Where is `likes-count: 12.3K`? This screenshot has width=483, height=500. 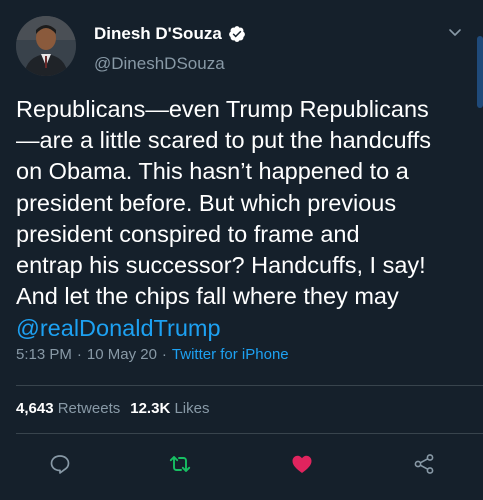 likes-count: 12.3K is located at coordinates (150, 408).